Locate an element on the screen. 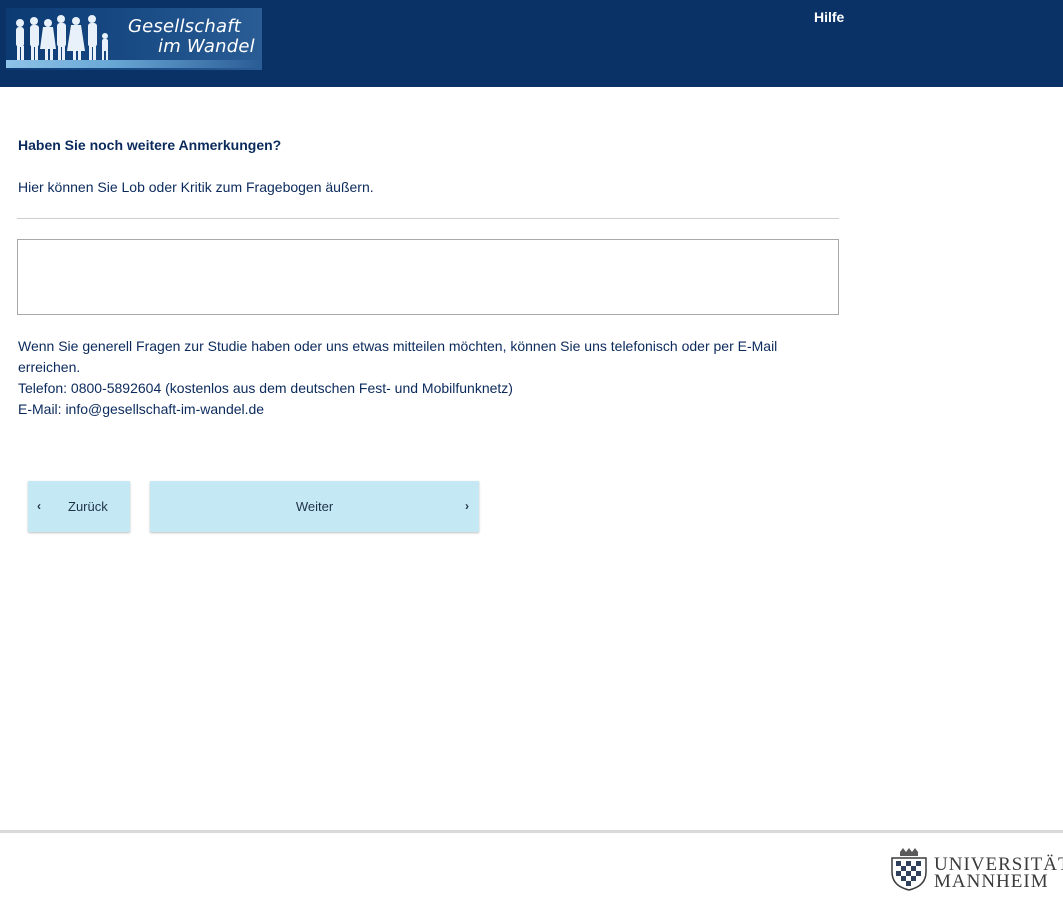 The image size is (1063, 897). help-link: Hilfe is located at coordinates (829, 17).